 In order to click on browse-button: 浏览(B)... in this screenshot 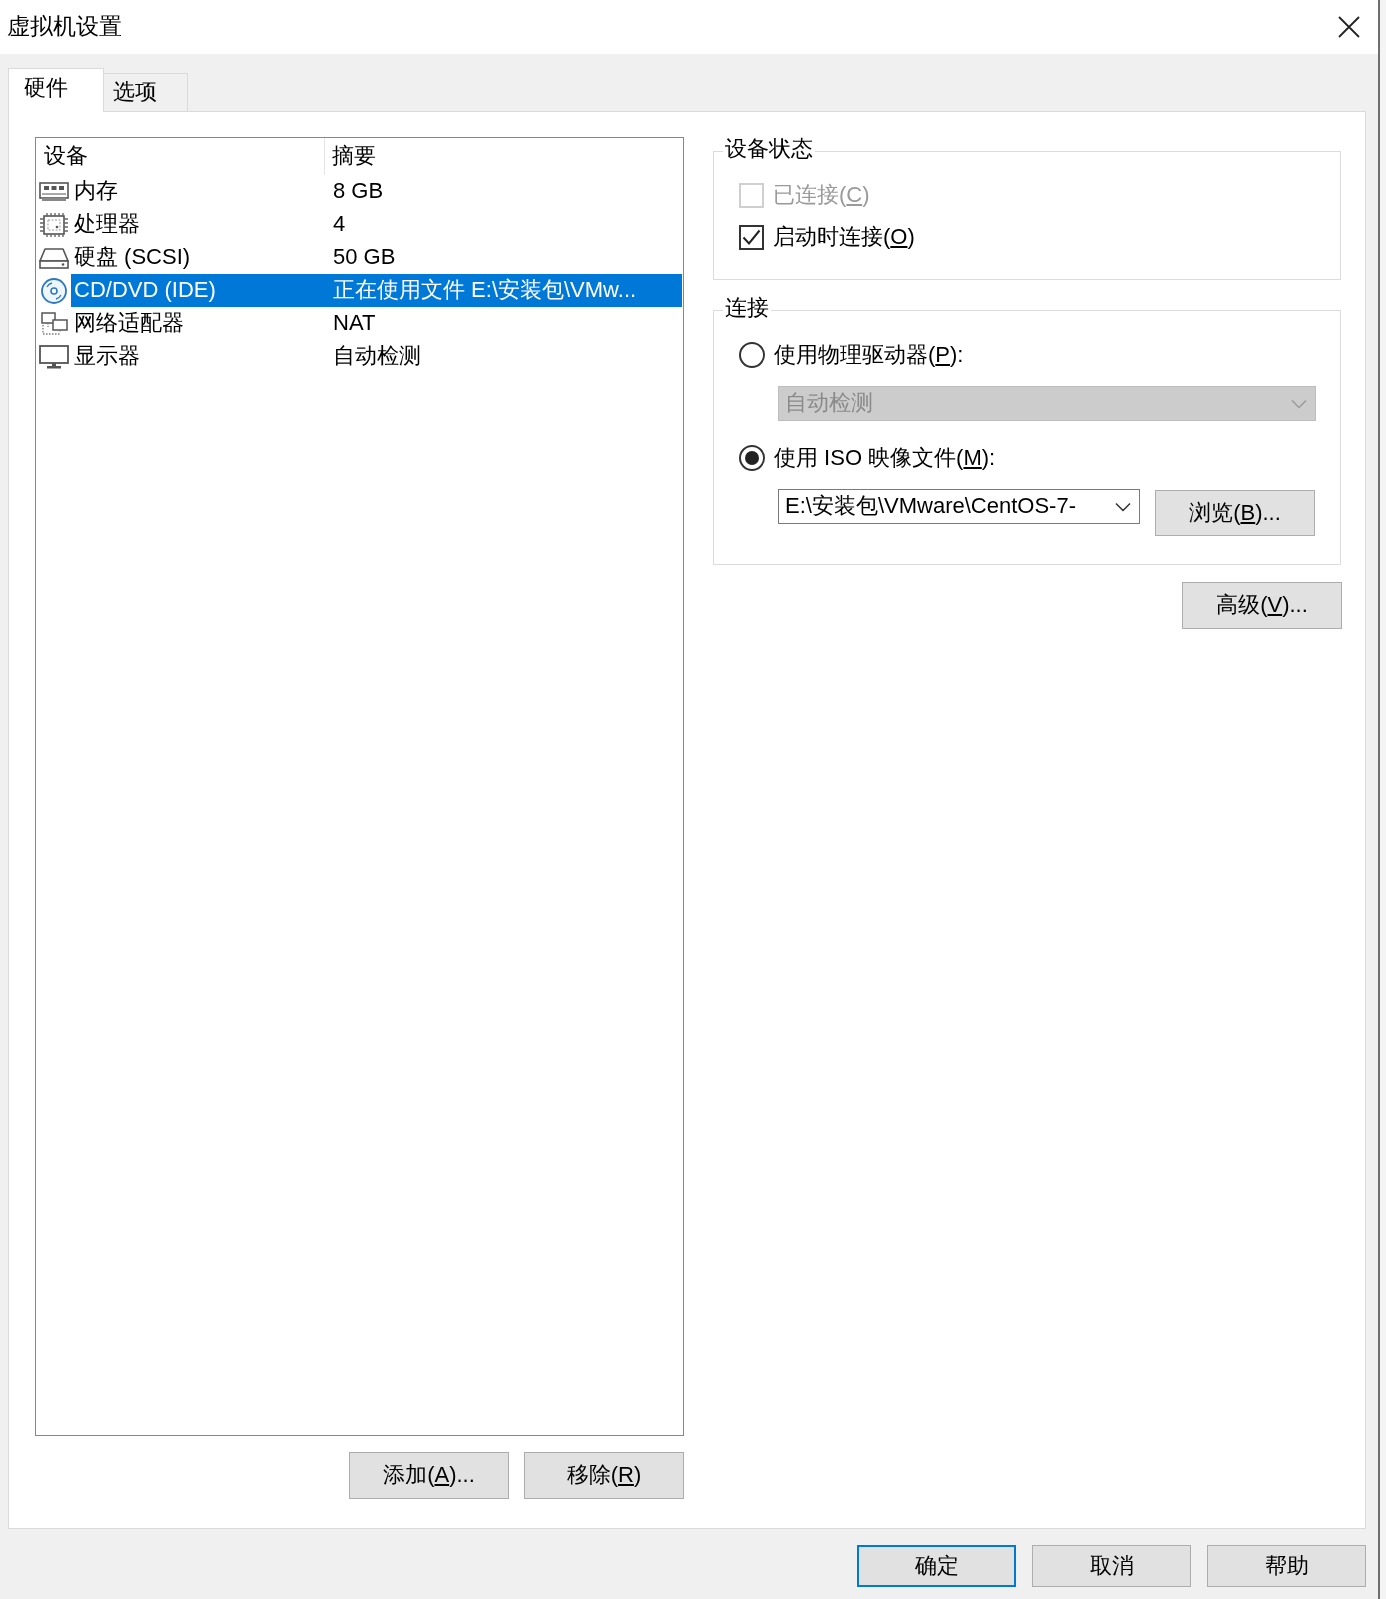, I will do `click(1235, 513)`.